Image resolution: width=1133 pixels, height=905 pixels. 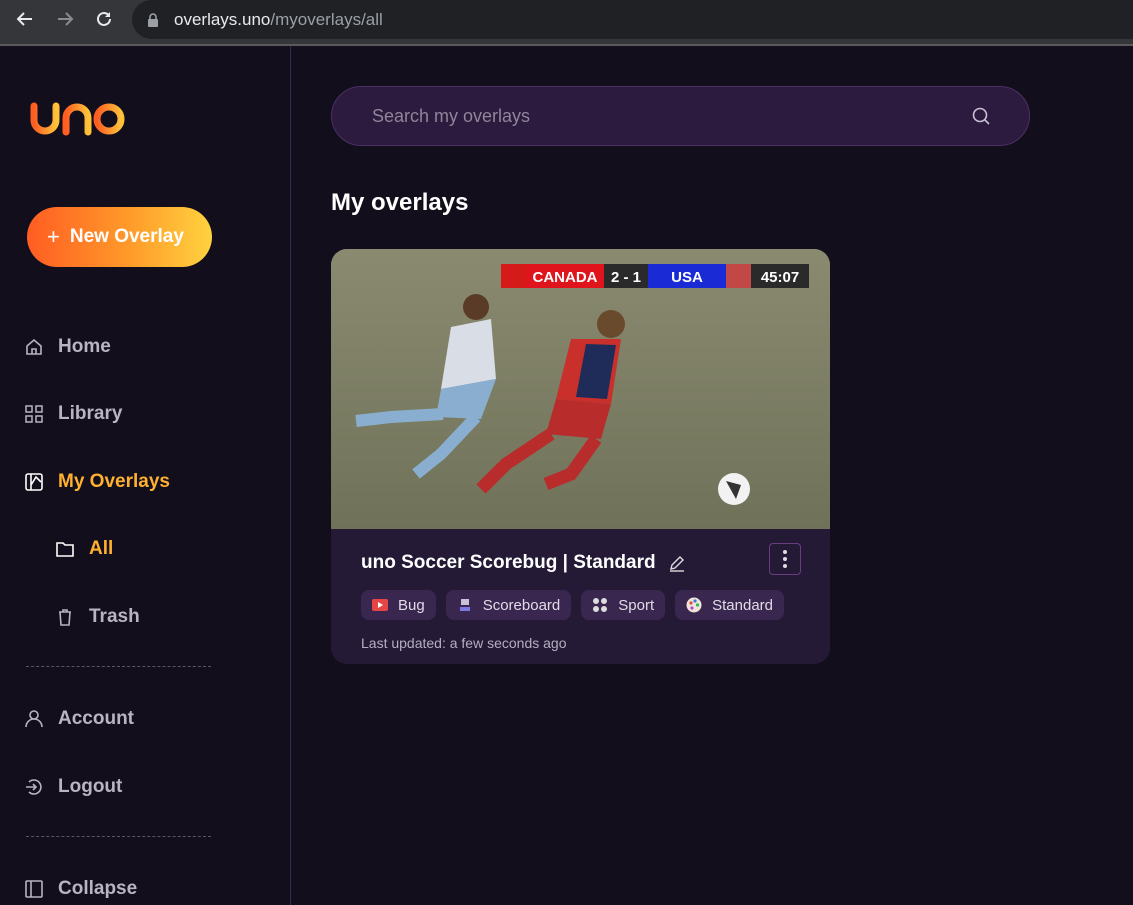 What do you see at coordinates (78, 119) in the screenshot?
I see `uno-logo` at bounding box center [78, 119].